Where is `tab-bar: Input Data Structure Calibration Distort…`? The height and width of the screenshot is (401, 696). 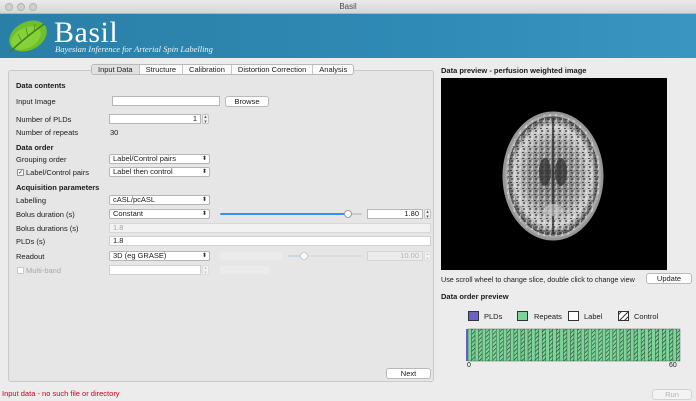 tab-bar: Input Data Structure Calibration Distort… is located at coordinates (223, 69).